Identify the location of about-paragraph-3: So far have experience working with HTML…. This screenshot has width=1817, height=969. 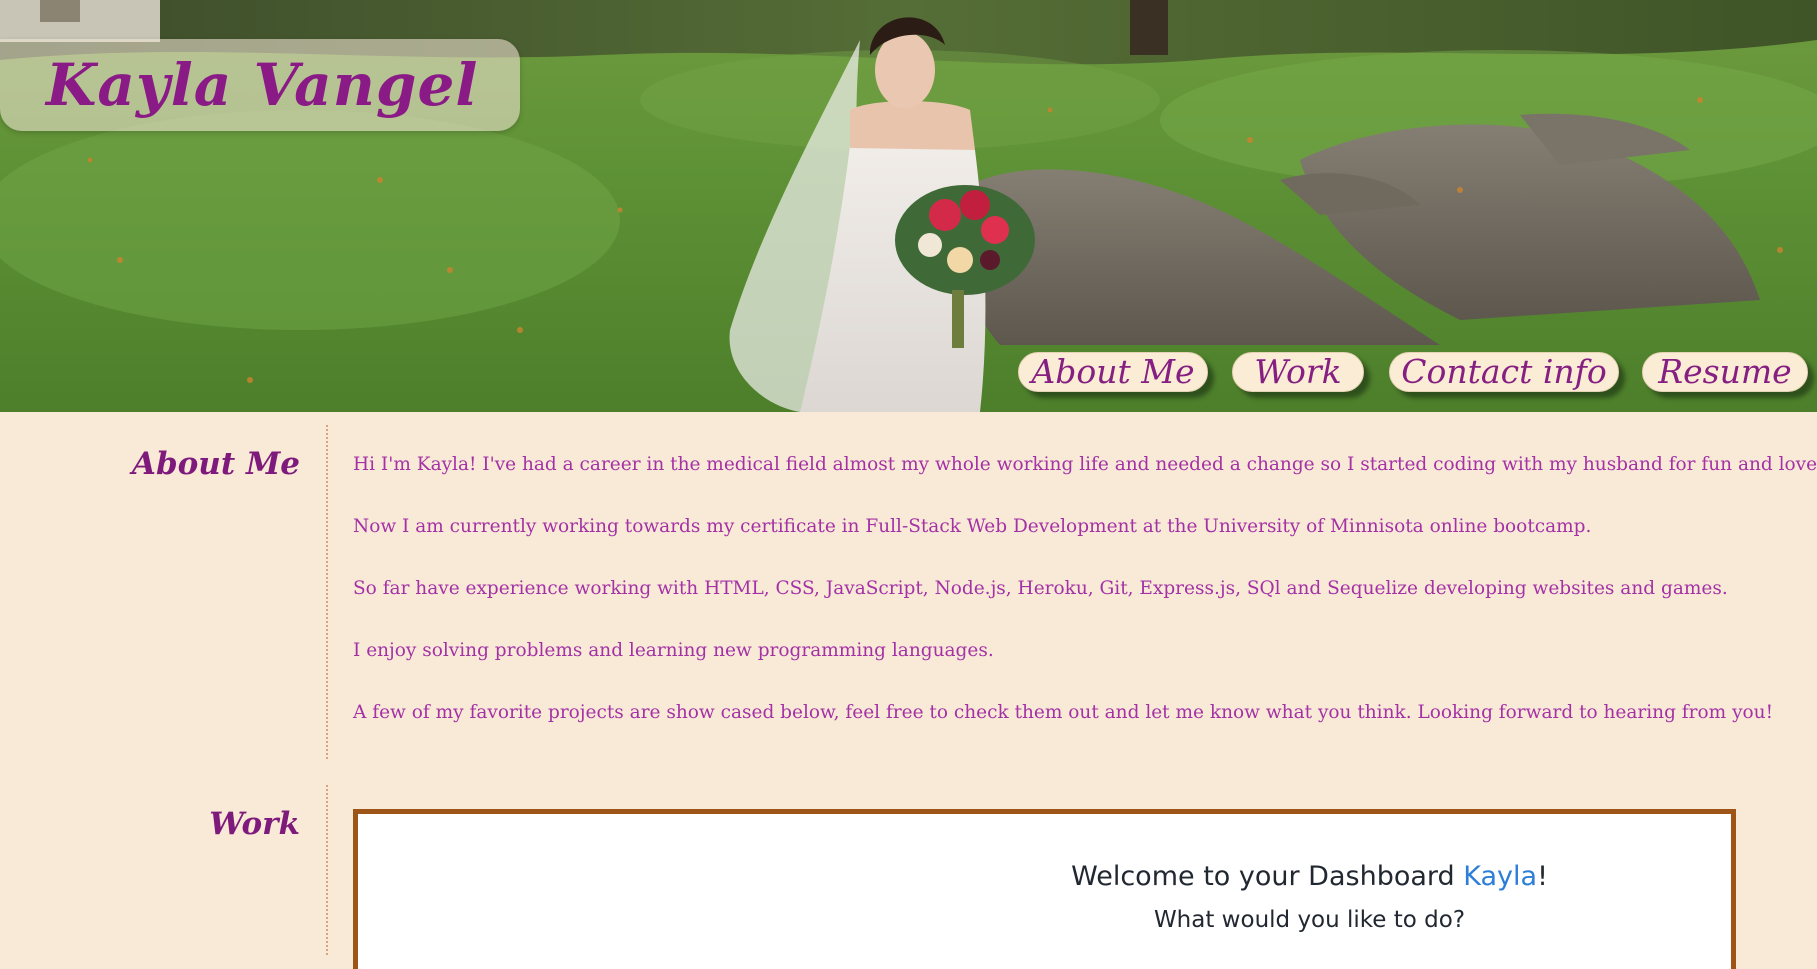
(1040, 588).